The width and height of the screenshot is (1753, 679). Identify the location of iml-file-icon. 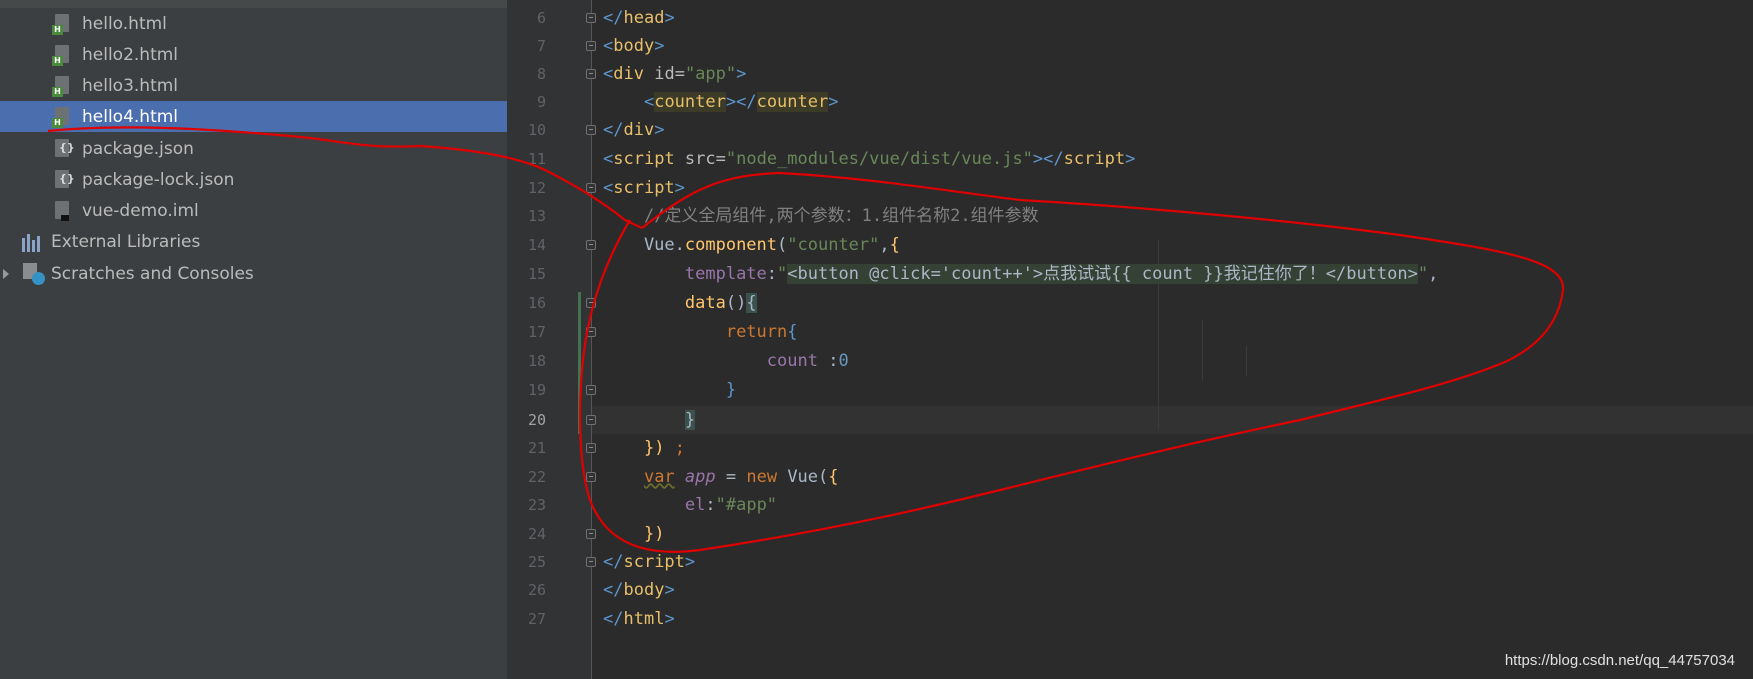
(62, 211).